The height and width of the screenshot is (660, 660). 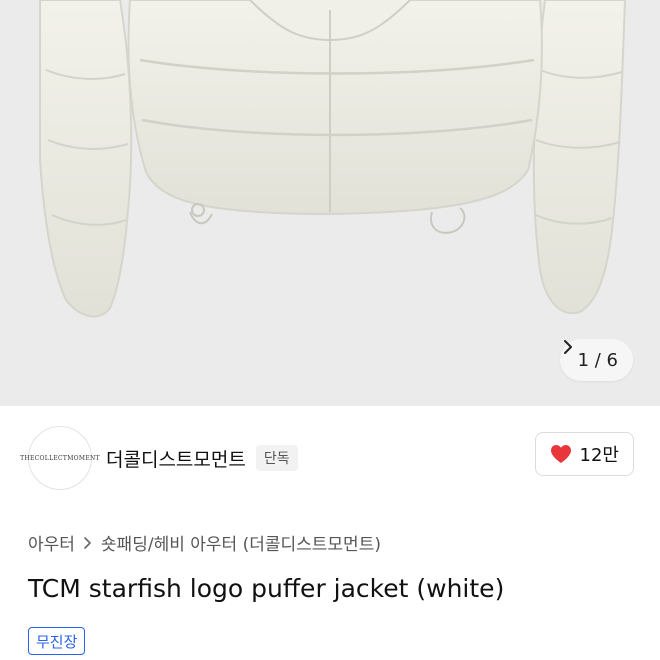 I want to click on store-name: 더콜디스트모먼트, so click(x=176, y=458).